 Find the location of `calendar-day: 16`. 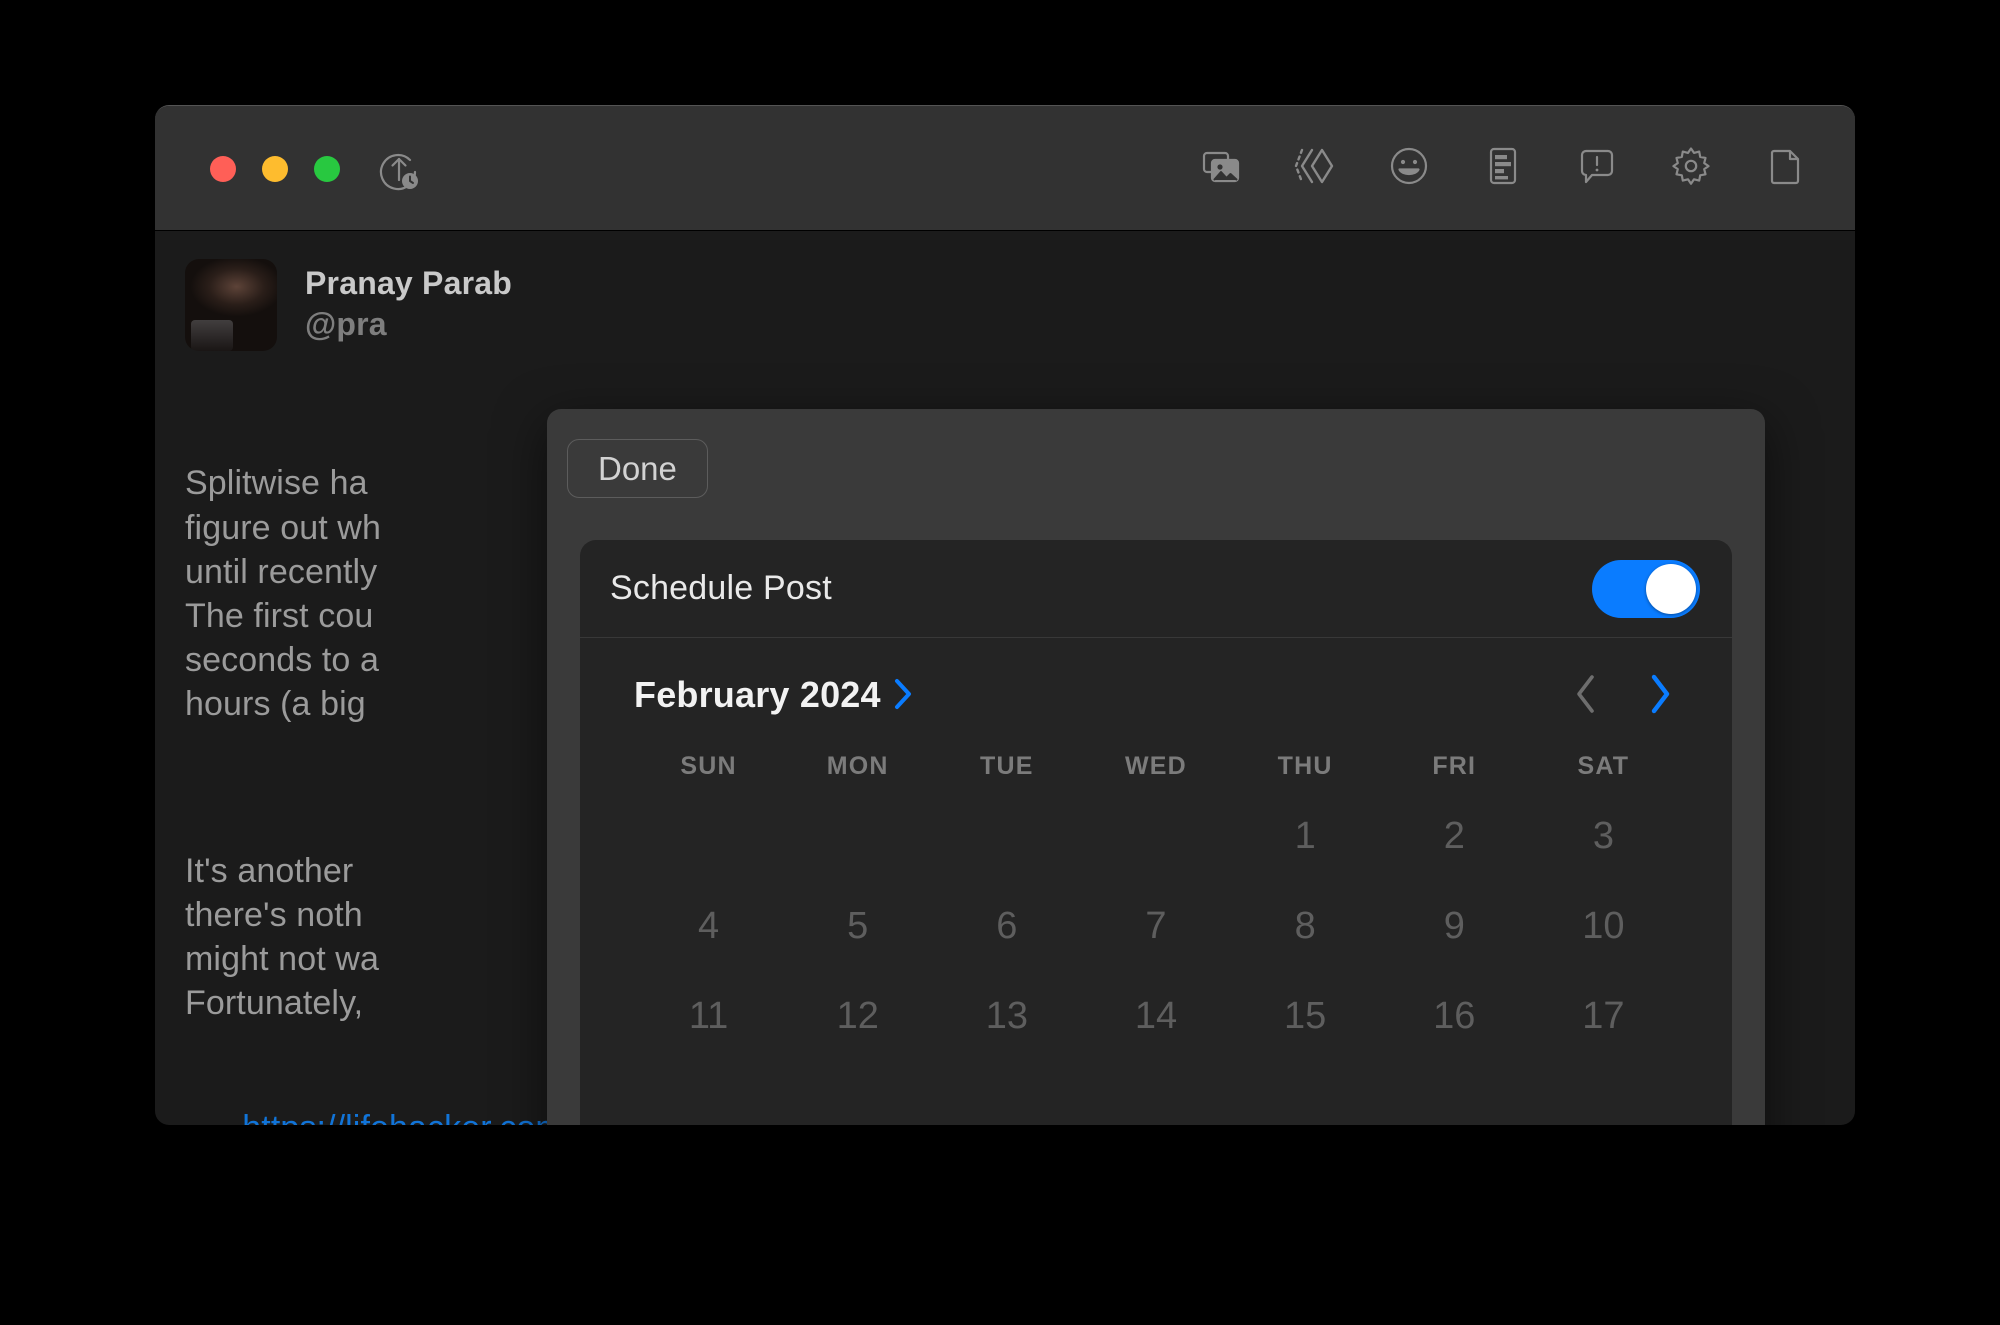

calendar-day: 16 is located at coordinates (1454, 1016).